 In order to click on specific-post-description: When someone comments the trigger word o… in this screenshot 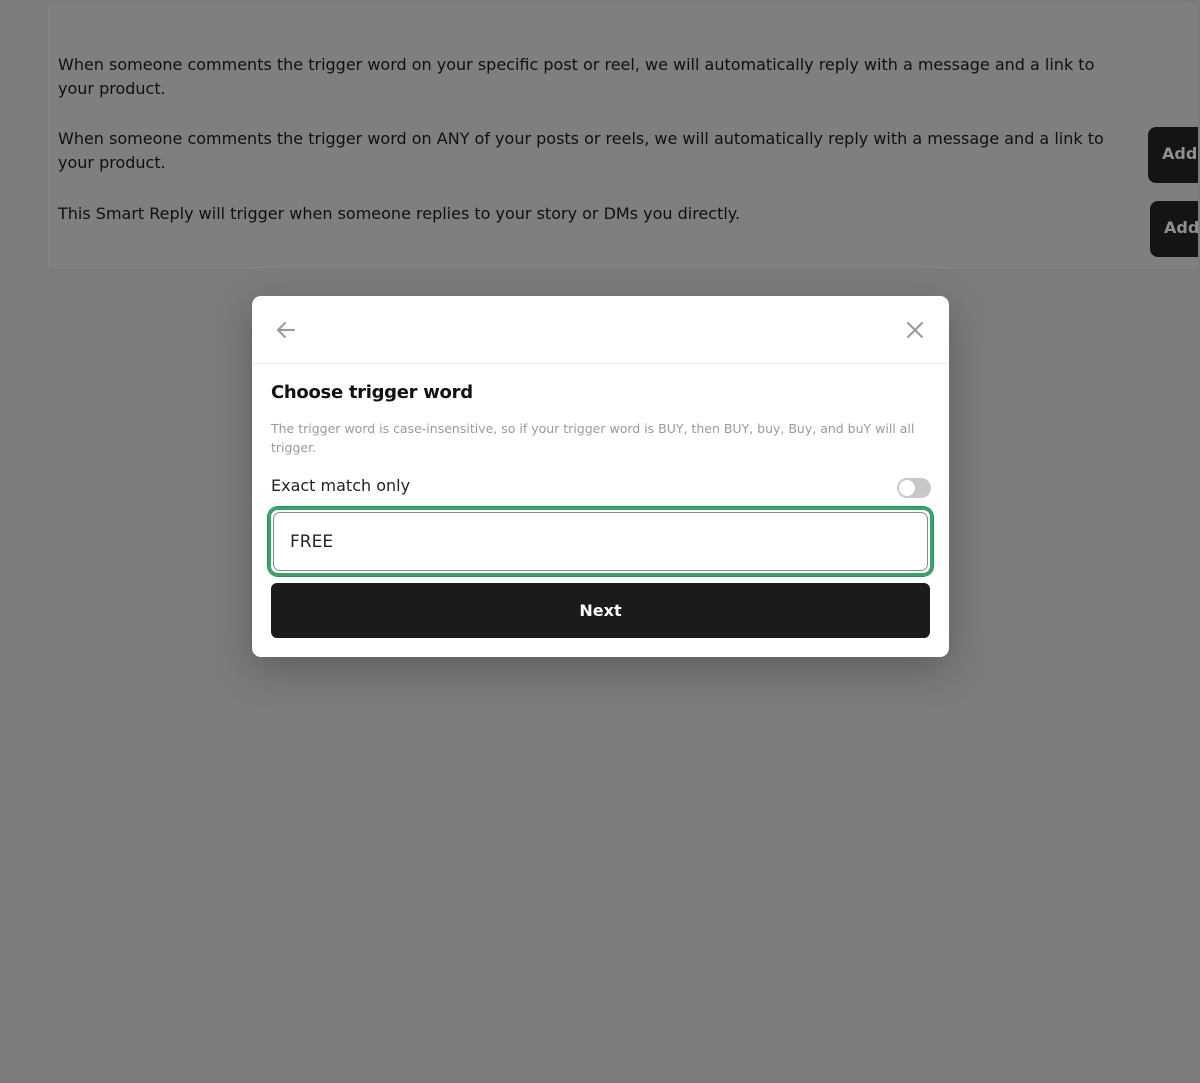, I will do `click(576, 76)`.